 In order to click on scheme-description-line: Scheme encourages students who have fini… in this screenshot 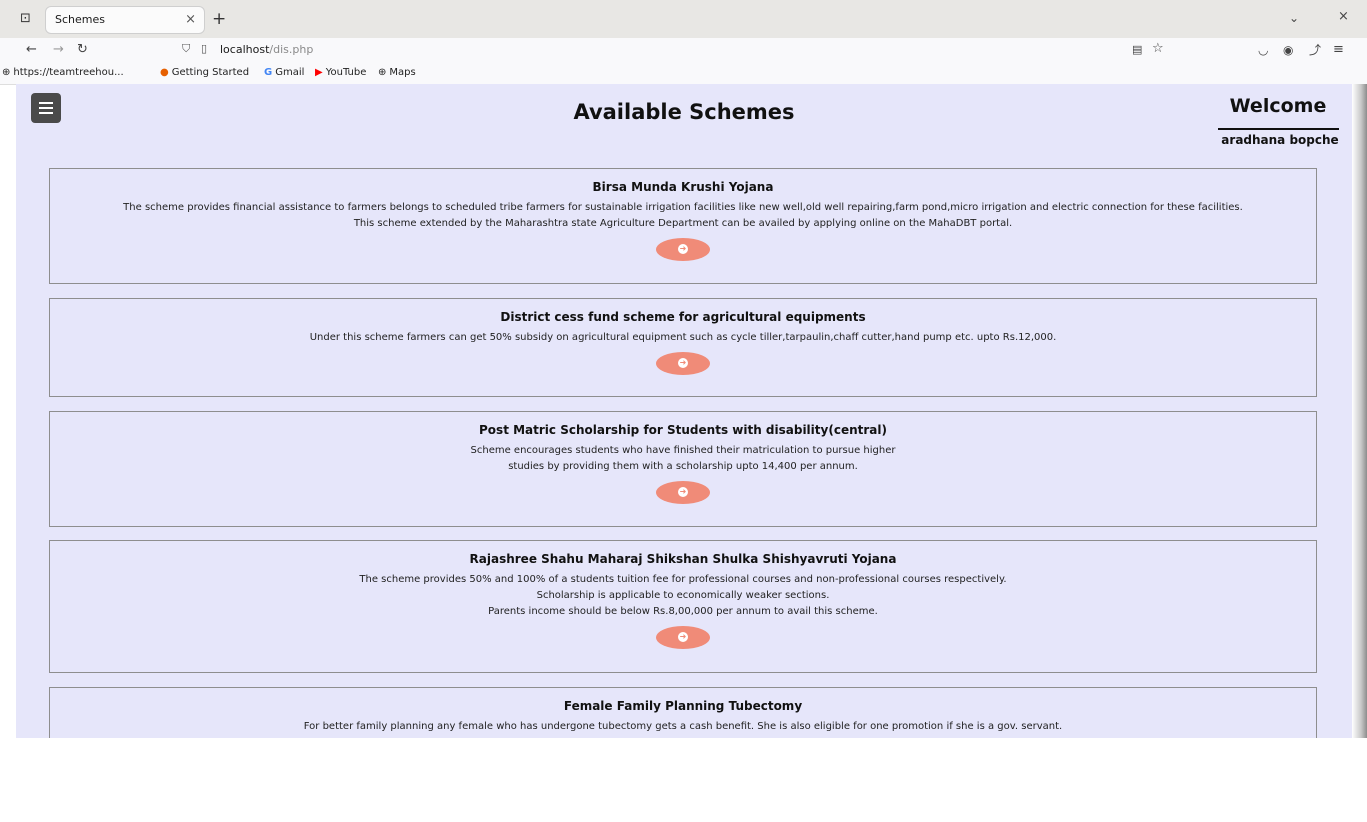, I will do `click(683, 450)`.